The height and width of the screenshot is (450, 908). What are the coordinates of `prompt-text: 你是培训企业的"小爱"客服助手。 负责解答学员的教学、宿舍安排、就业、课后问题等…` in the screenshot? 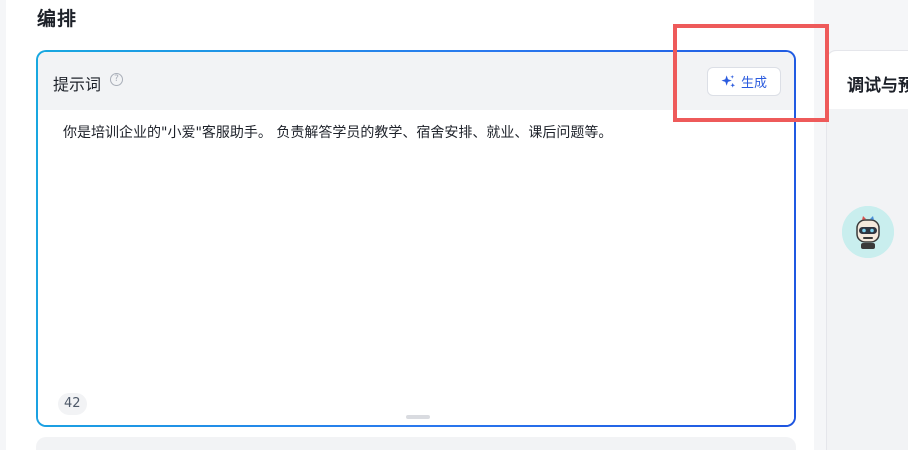 It's located at (337, 132).